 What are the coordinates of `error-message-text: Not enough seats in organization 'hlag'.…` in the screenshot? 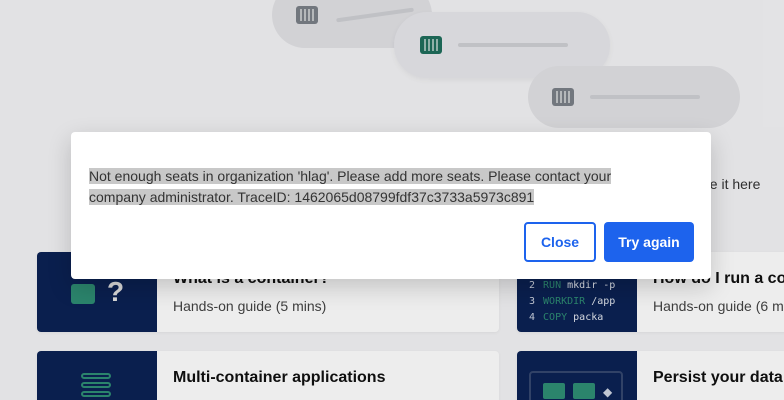 It's located at (350, 186).